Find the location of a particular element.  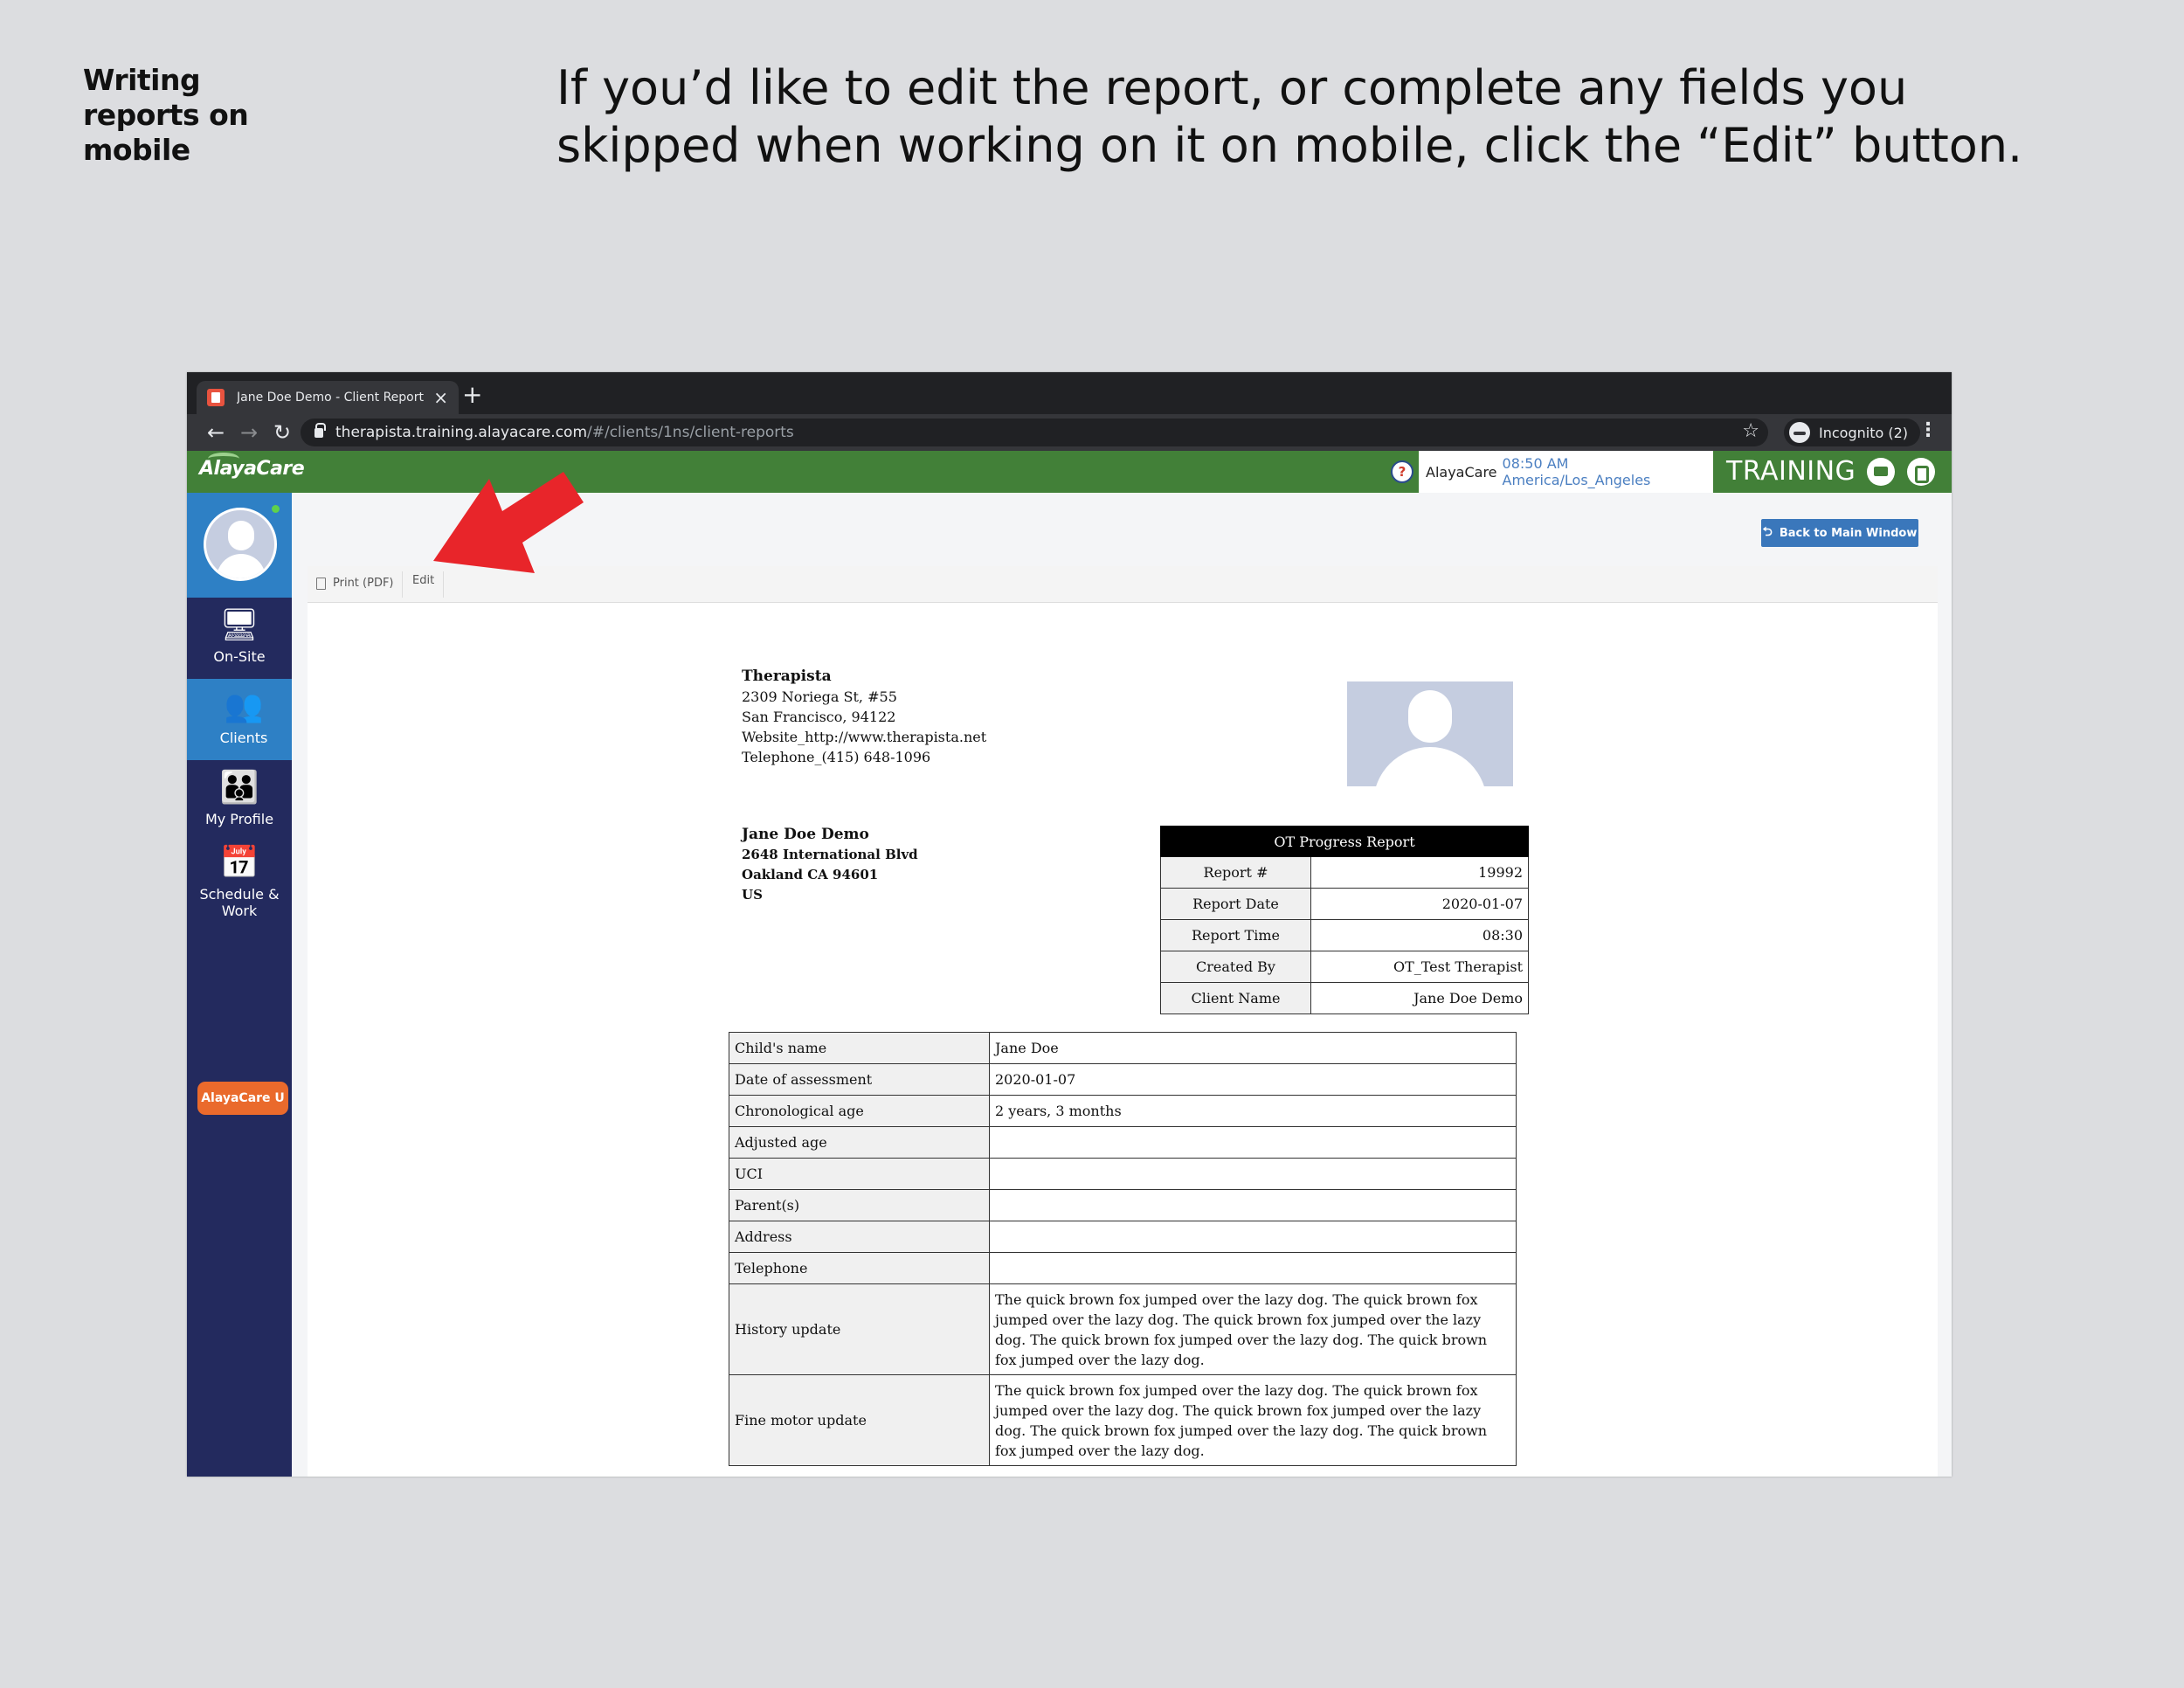

back-arrow-icon: ← is located at coordinates (215, 432).